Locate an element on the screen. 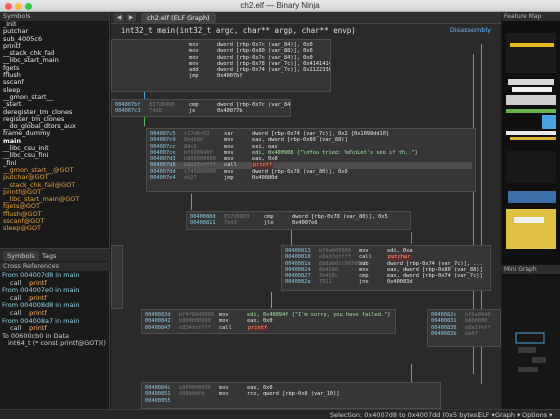 The image size is (560, 419). xref-data-line: int64_t (* const printf@GOT)() is located at coordinates (57, 343).